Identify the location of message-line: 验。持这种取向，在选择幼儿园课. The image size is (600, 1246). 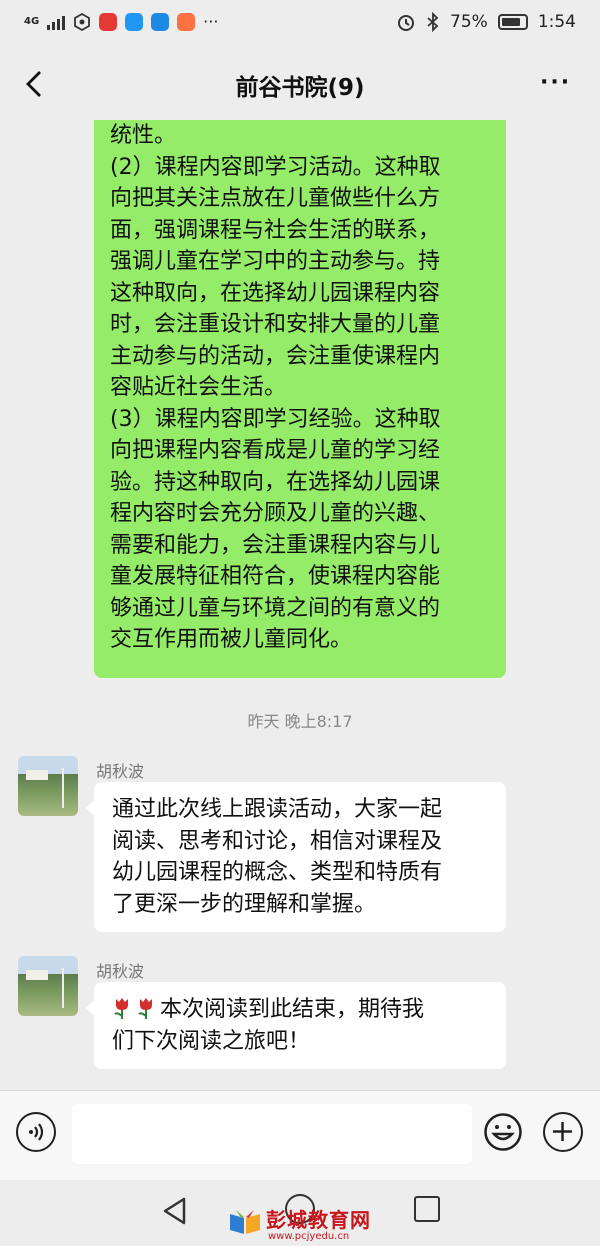
(275, 482).